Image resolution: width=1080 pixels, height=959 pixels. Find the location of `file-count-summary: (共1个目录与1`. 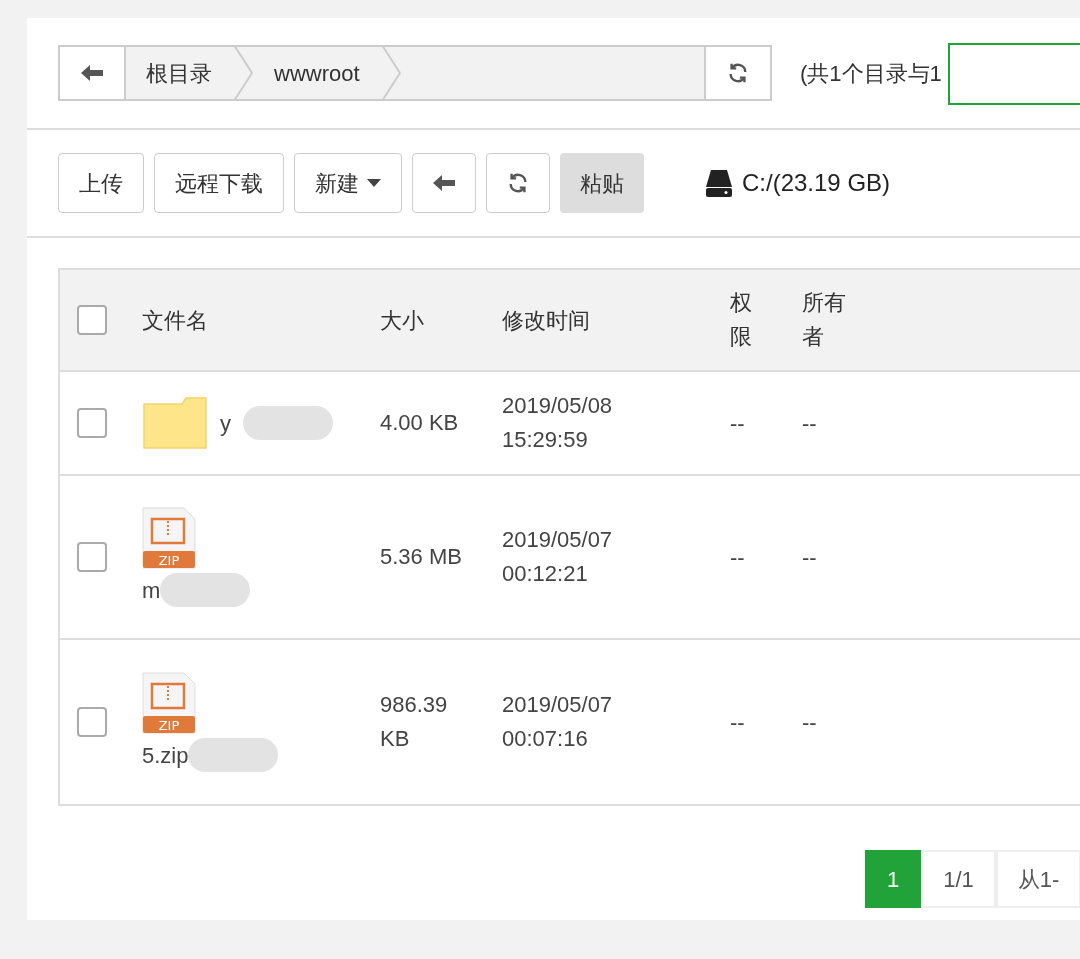

file-count-summary: (共1个目录与1 is located at coordinates (871, 73).